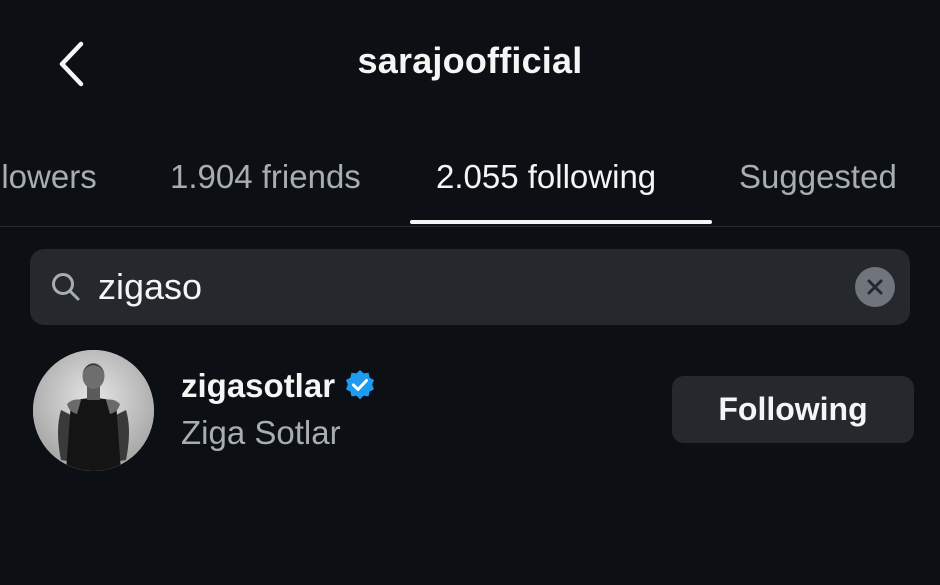 Image resolution: width=940 pixels, height=585 pixels. Describe the element at coordinates (546, 177) in the screenshot. I see `tab-following: 2.055 following` at that location.